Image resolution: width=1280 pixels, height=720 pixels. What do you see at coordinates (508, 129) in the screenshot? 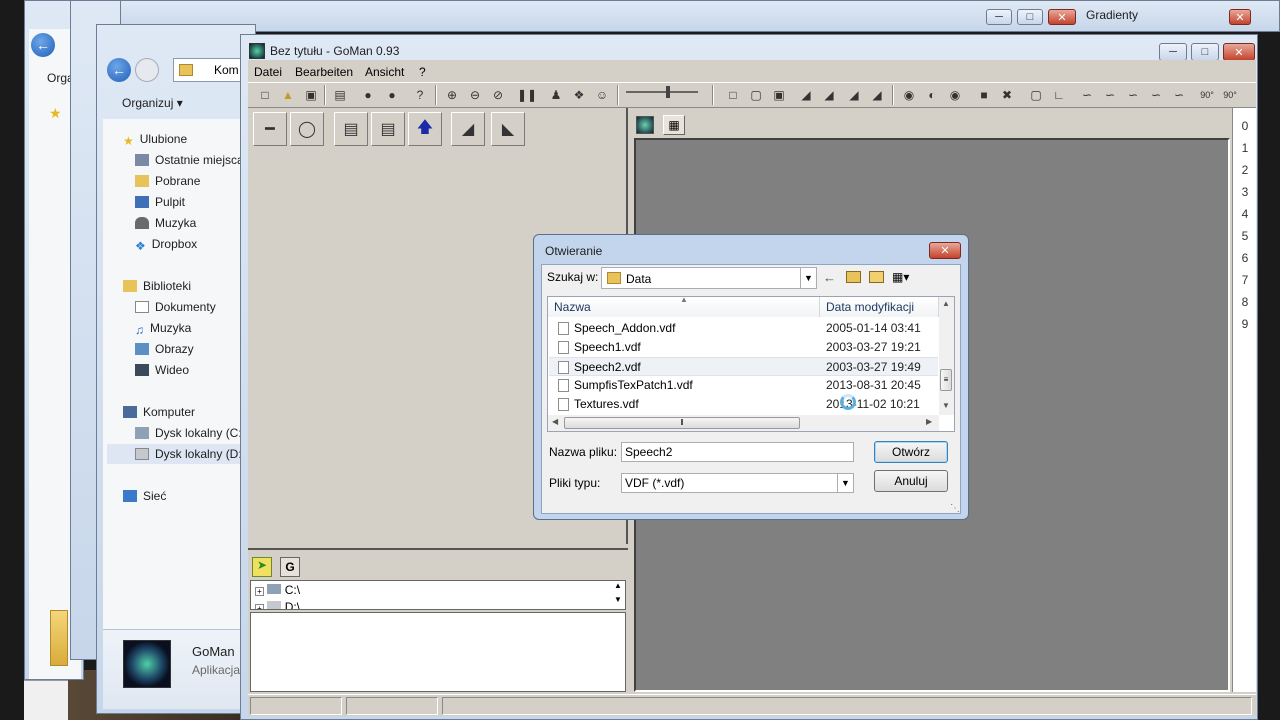
I see `tool-plane-icon-2: ◣` at bounding box center [508, 129].